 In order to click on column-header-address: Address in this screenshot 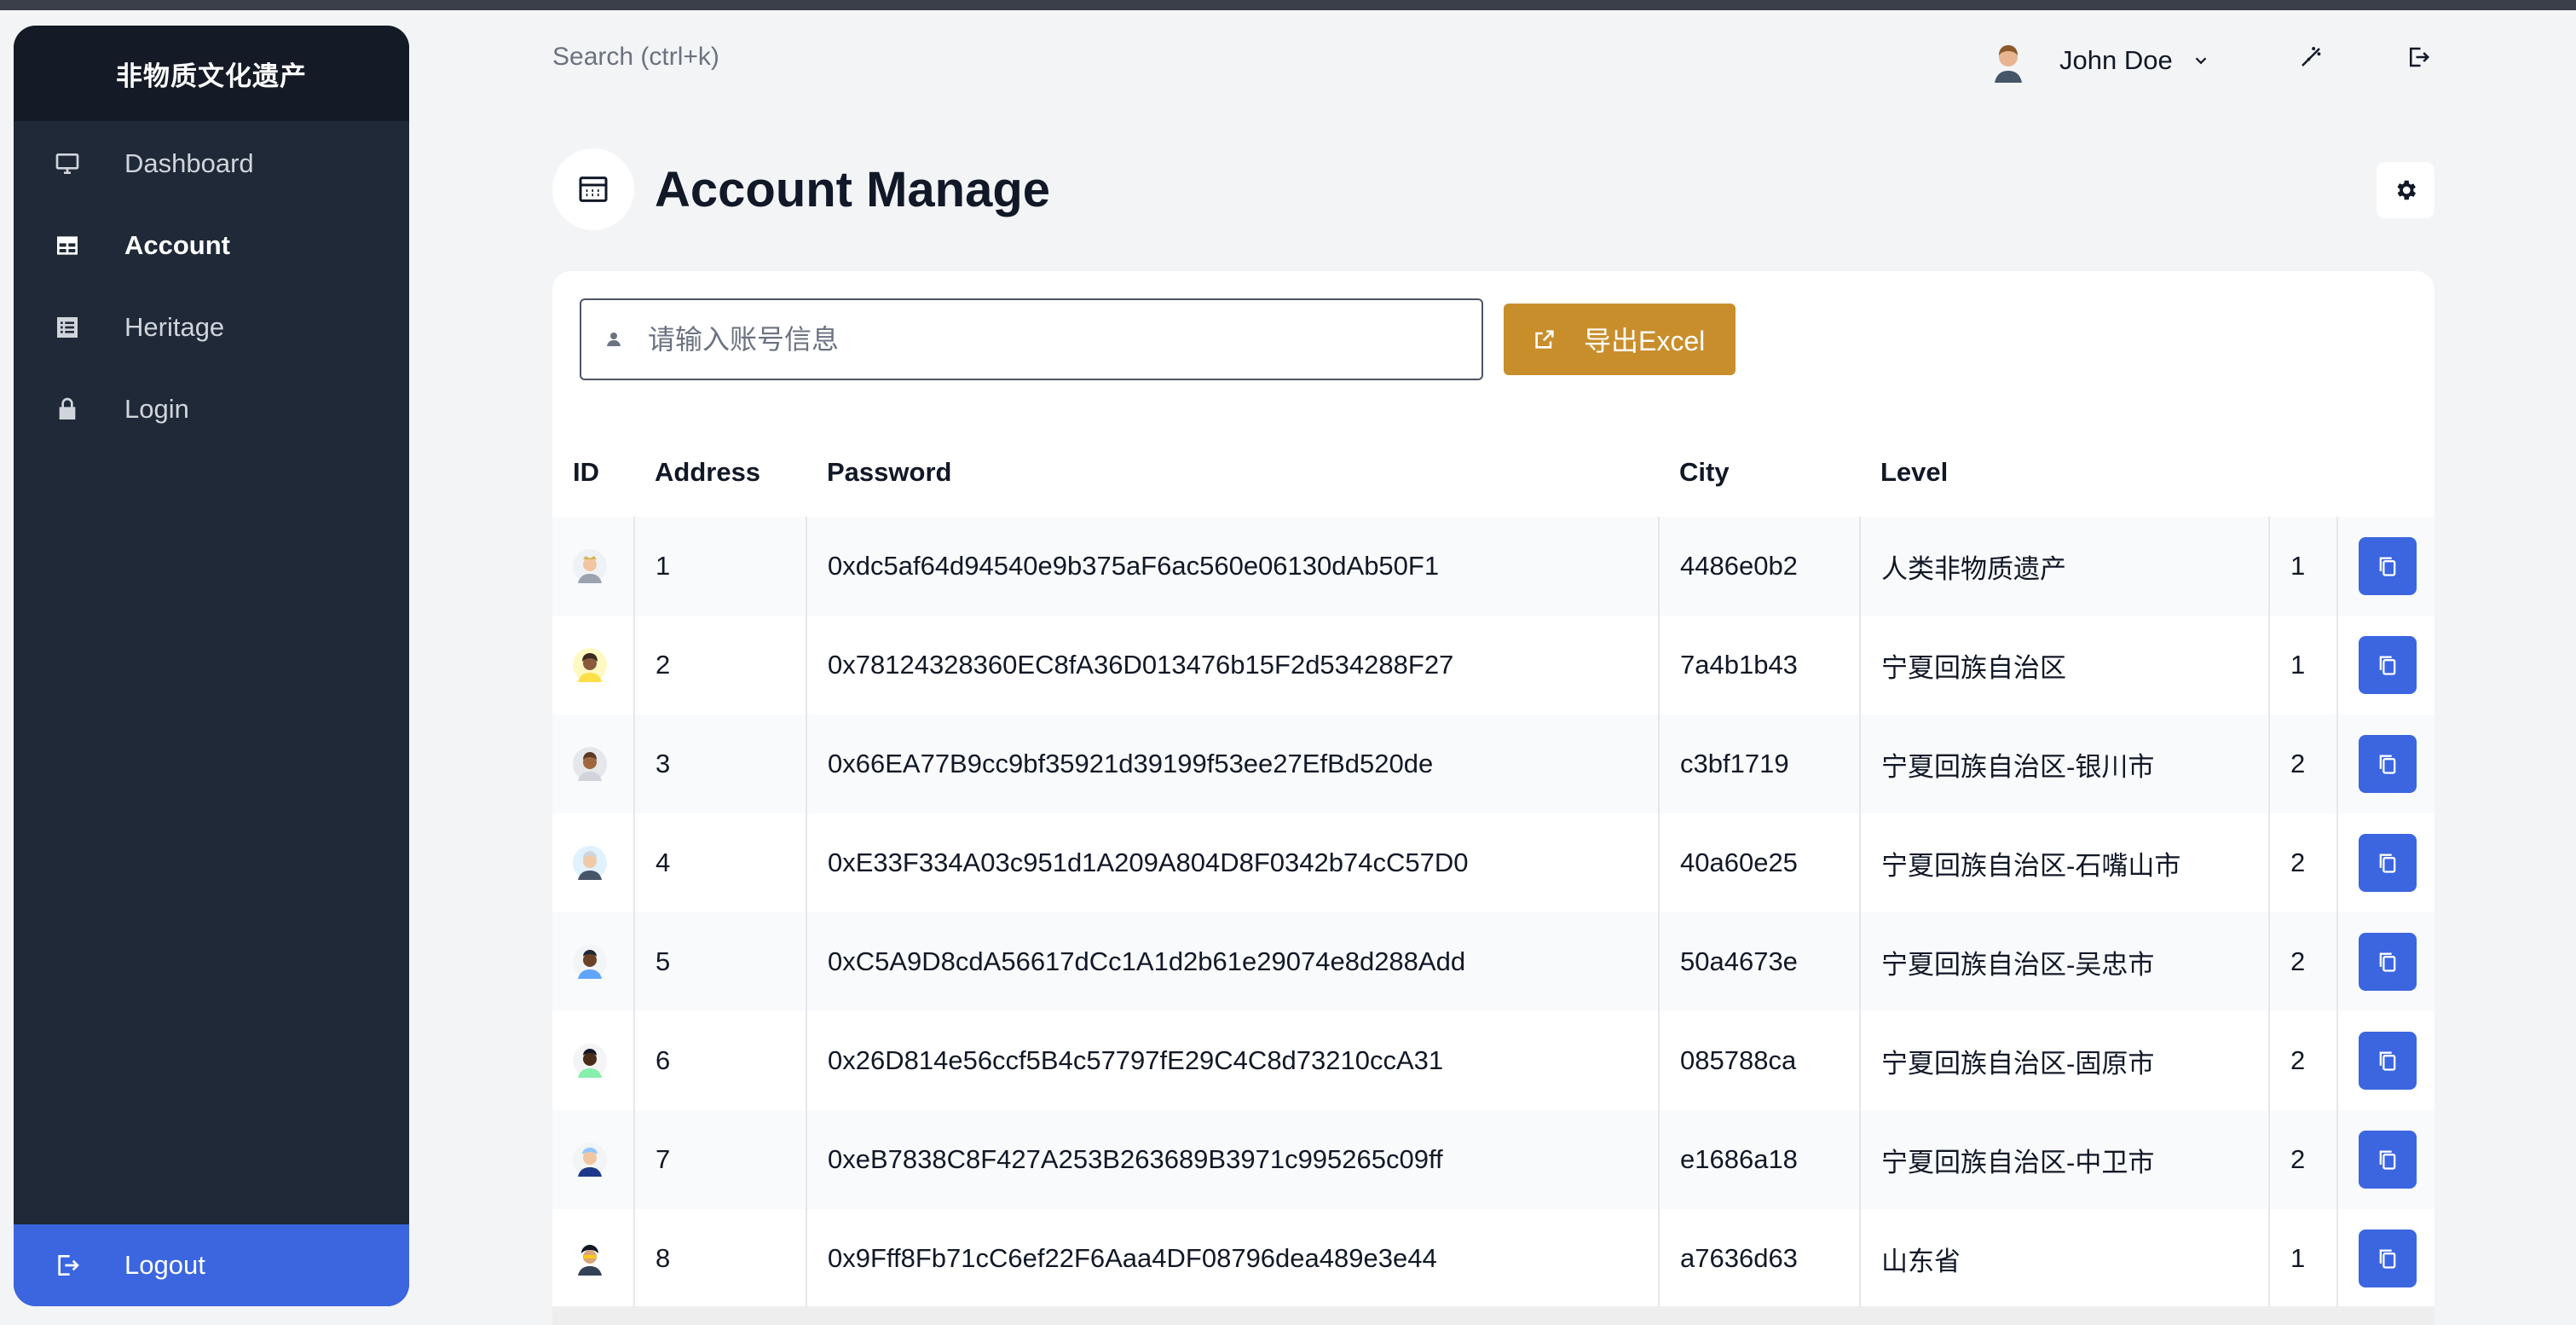, I will do `click(720, 472)`.